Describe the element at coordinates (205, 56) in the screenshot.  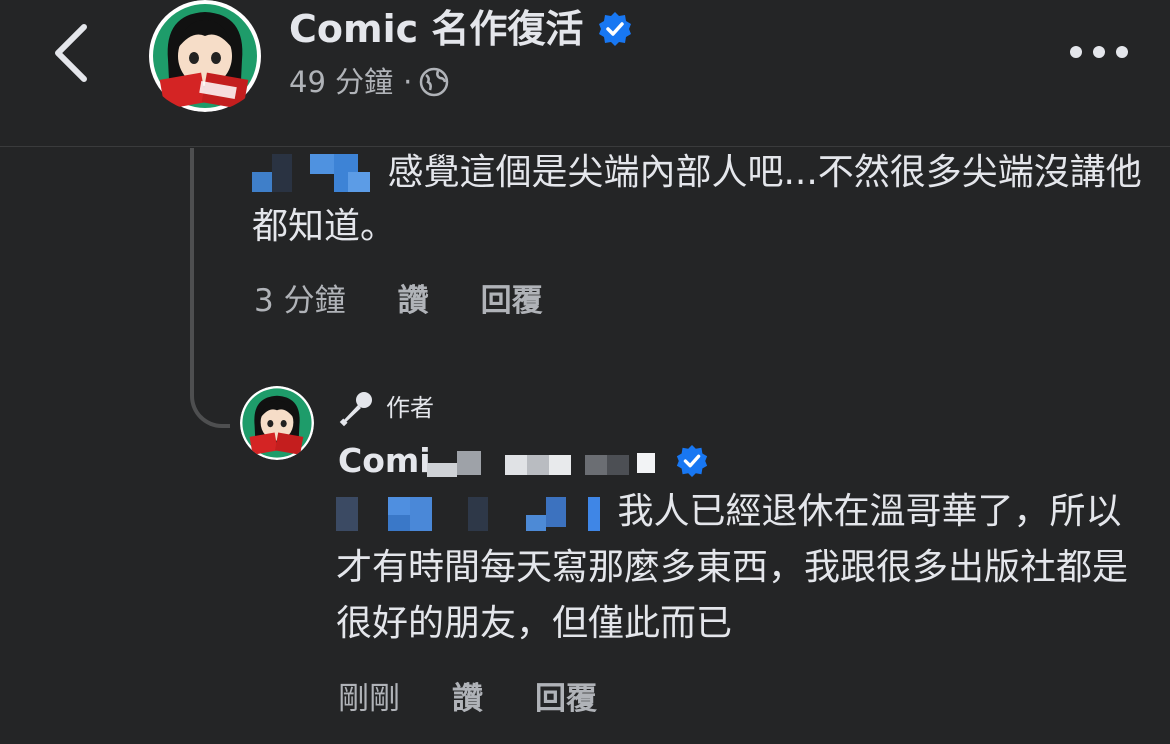
I see `page-avatar` at that location.